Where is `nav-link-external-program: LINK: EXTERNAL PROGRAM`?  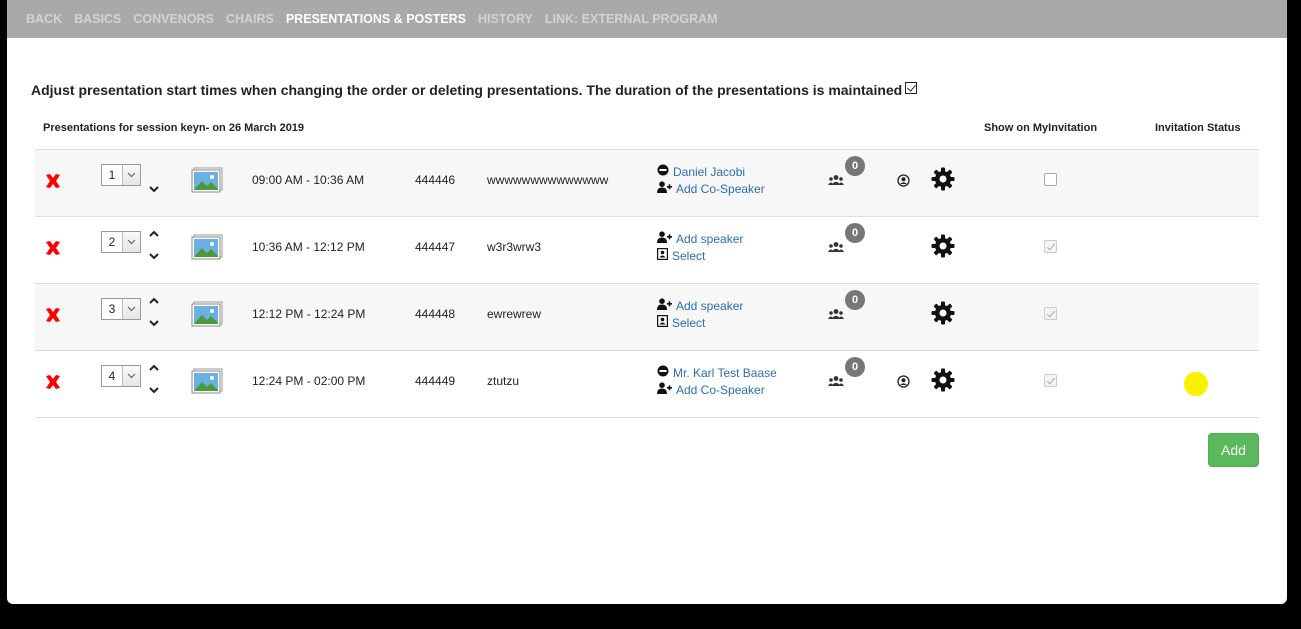 nav-link-external-program: LINK: EXTERNAL PROGRAM is located at coordinates (631, 19).